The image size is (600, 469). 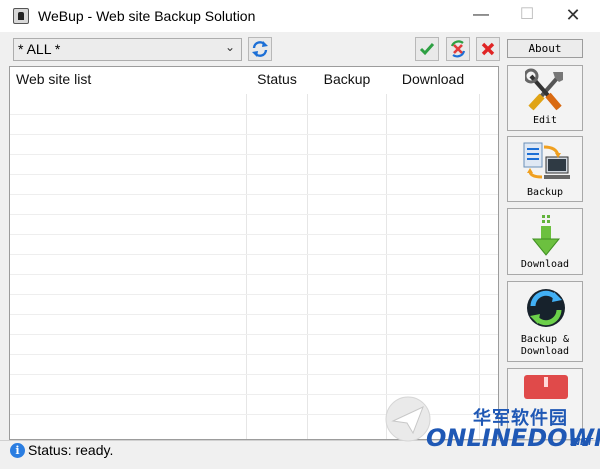 I want to click on recycle-x-icon, so click(x=458, y=49).